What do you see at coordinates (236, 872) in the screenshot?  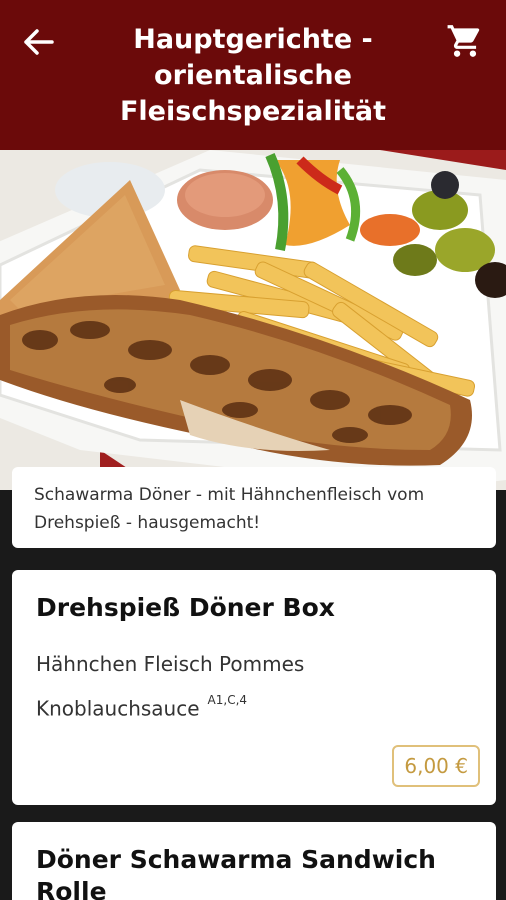 I see `menu-item-name: Döner Schawarma Sandwich Rolle` at bounding box center [236, 872].